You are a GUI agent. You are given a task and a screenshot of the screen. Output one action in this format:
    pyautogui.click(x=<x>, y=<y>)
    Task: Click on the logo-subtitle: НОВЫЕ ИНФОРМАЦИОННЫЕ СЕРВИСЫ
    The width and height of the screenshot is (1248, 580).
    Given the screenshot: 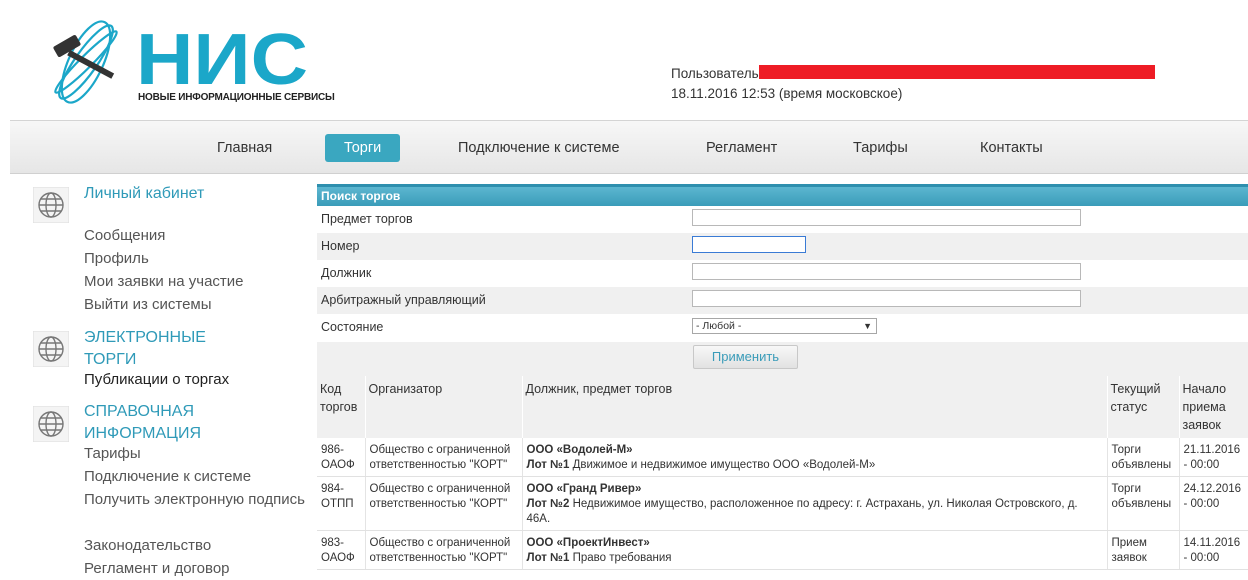 What is the action you would take?
    pyautogui.click(x=236, y=97)
    